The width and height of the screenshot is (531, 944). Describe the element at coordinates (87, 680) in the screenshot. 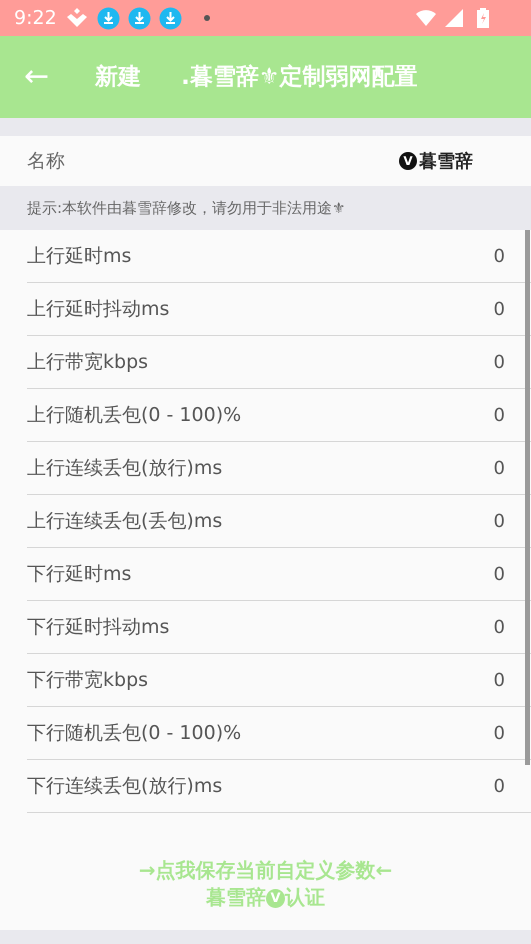

I see `setting-label: 下行带宽kbps` at that location.